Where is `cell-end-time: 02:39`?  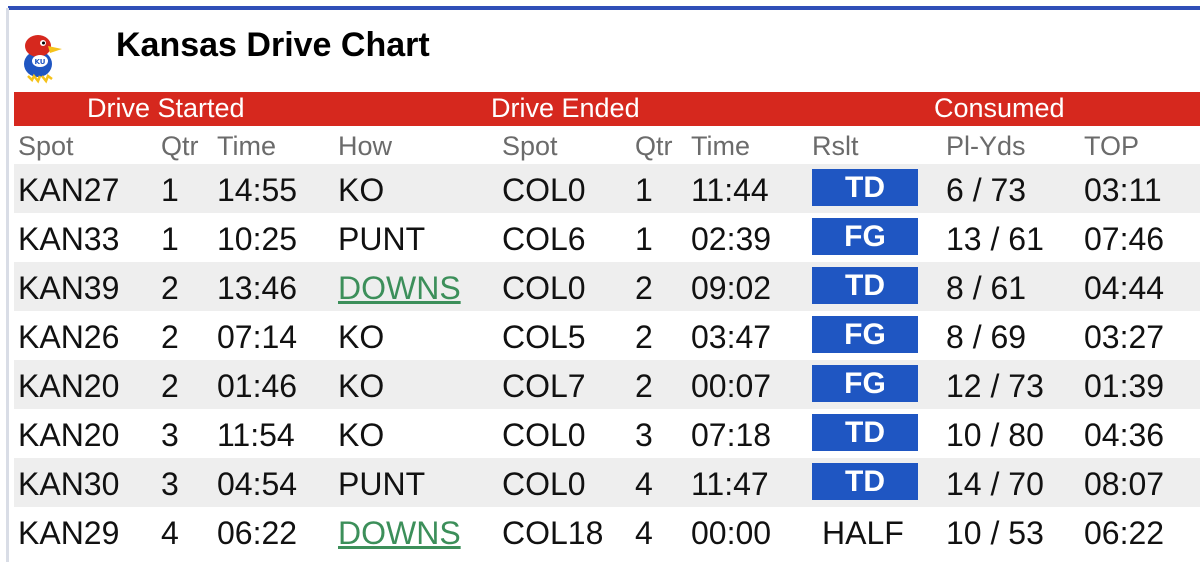 cell-end-time: 02:39 is located at coordinates (731, 239).